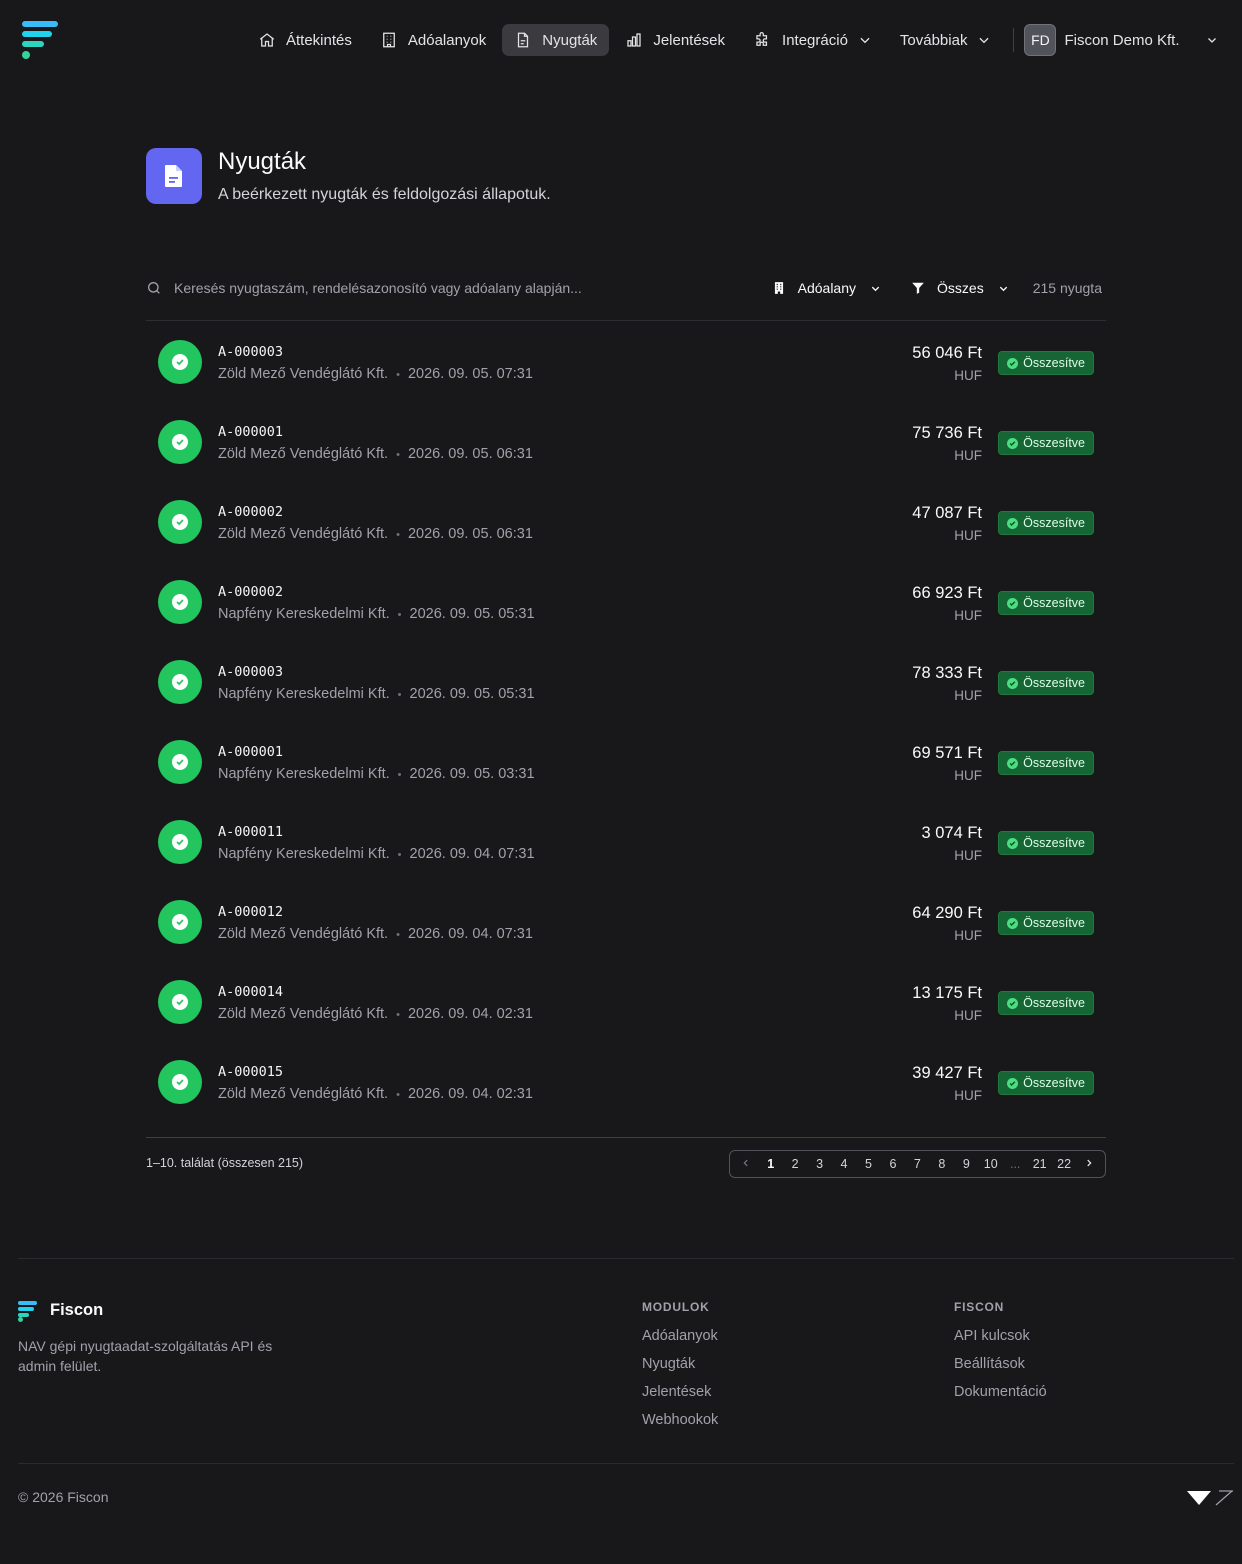 This screenshot has height=1564, width=1242. What do you see at coordinates (470, 1014) in the screenshot?
I see `receipt-date: 2026. 09. 04. 02:31` at bounding box center [470, 1014].